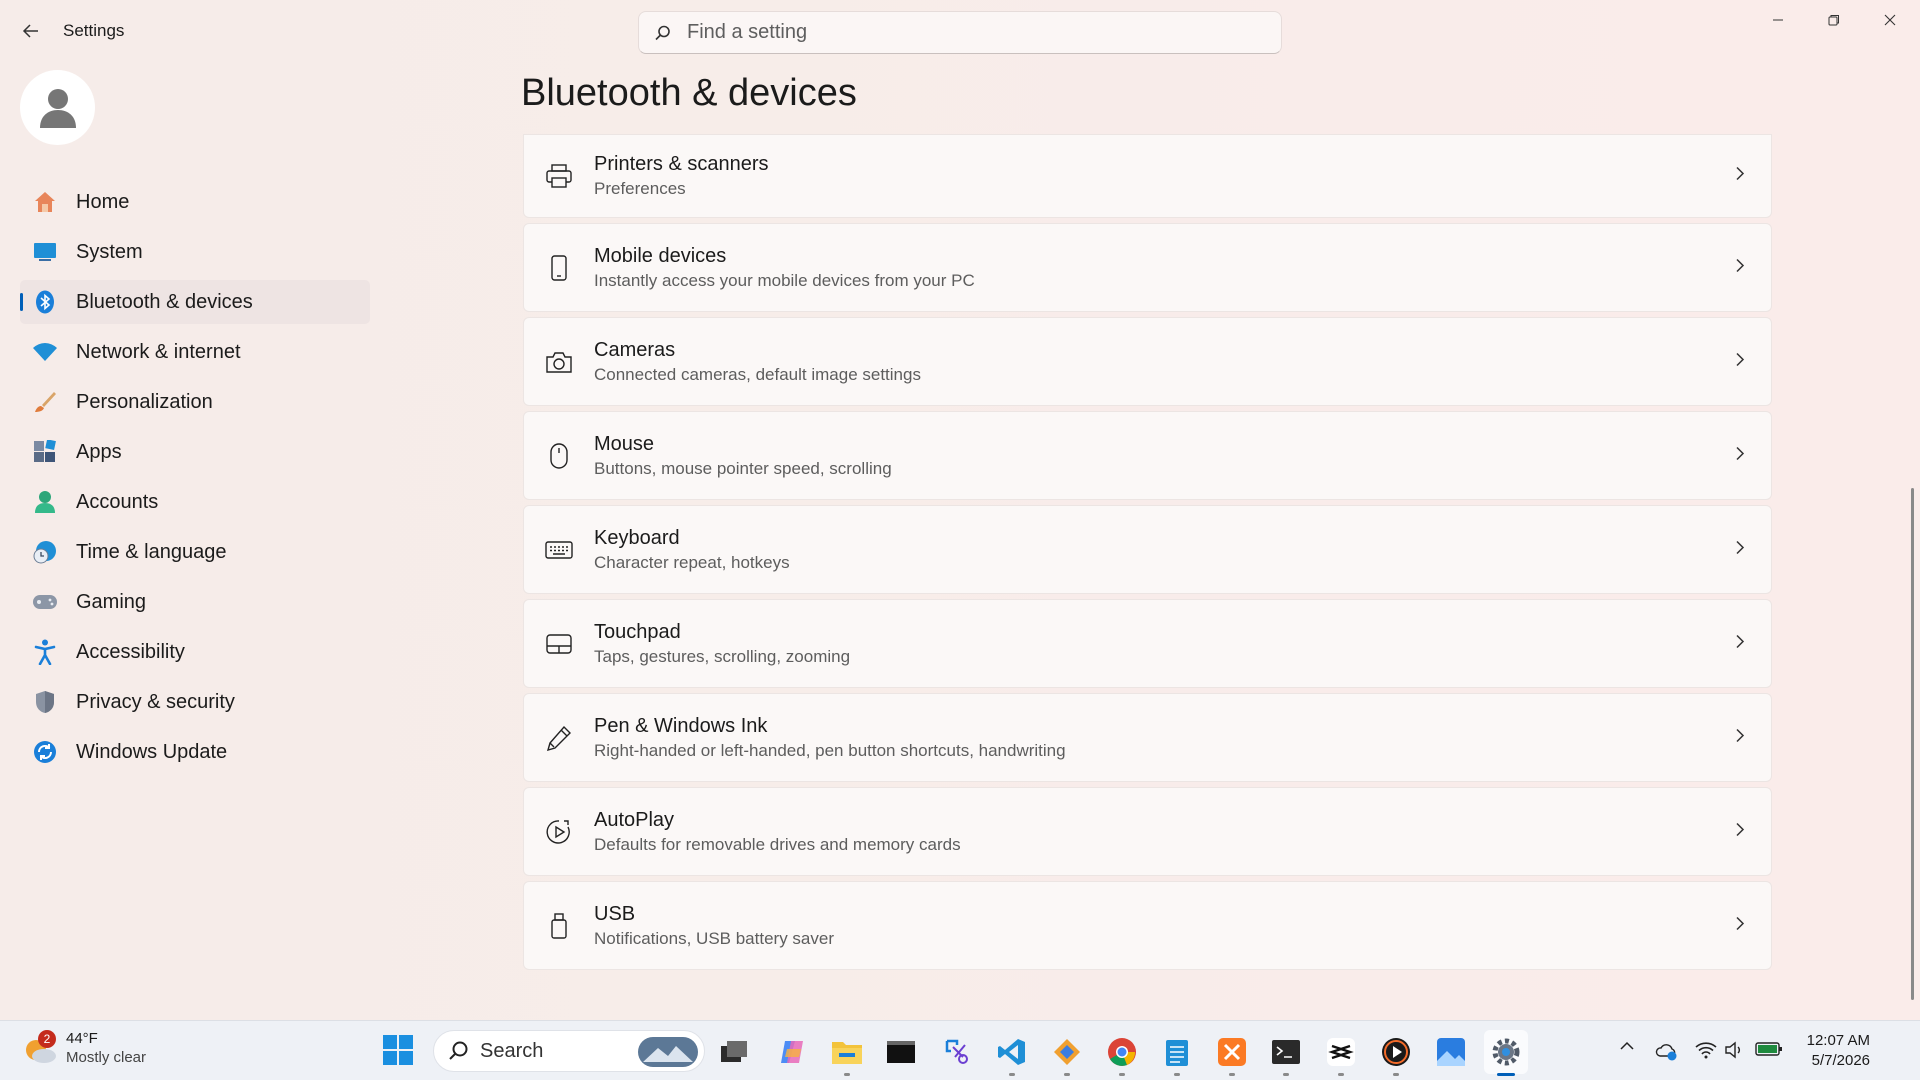 This screenshot has height=1080, width=1920. I want to click on battery-tray-icon, so click(1769, 1049).